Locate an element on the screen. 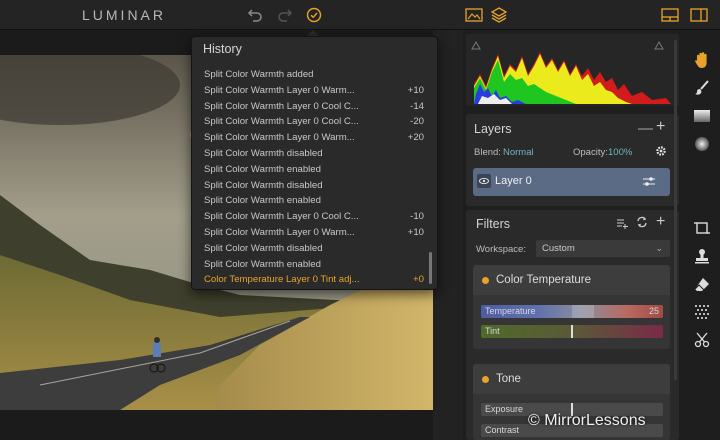  color-temperature-filter: Color Temperature Temperature 25 Tint is located at coordinates (571, 307).